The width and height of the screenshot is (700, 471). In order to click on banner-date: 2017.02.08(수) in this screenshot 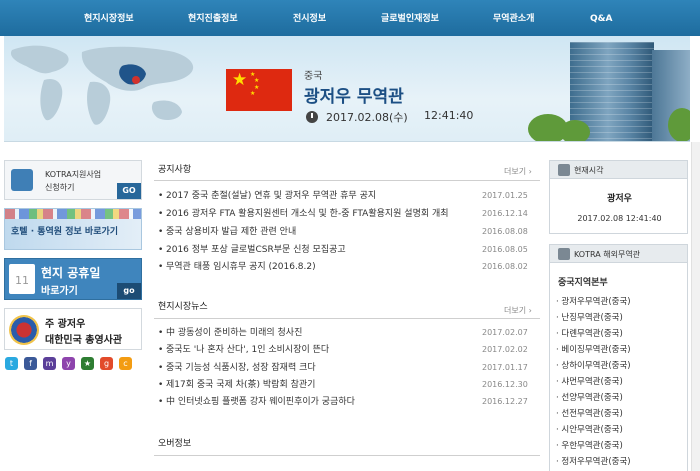, I will do `click(367, 117)`.